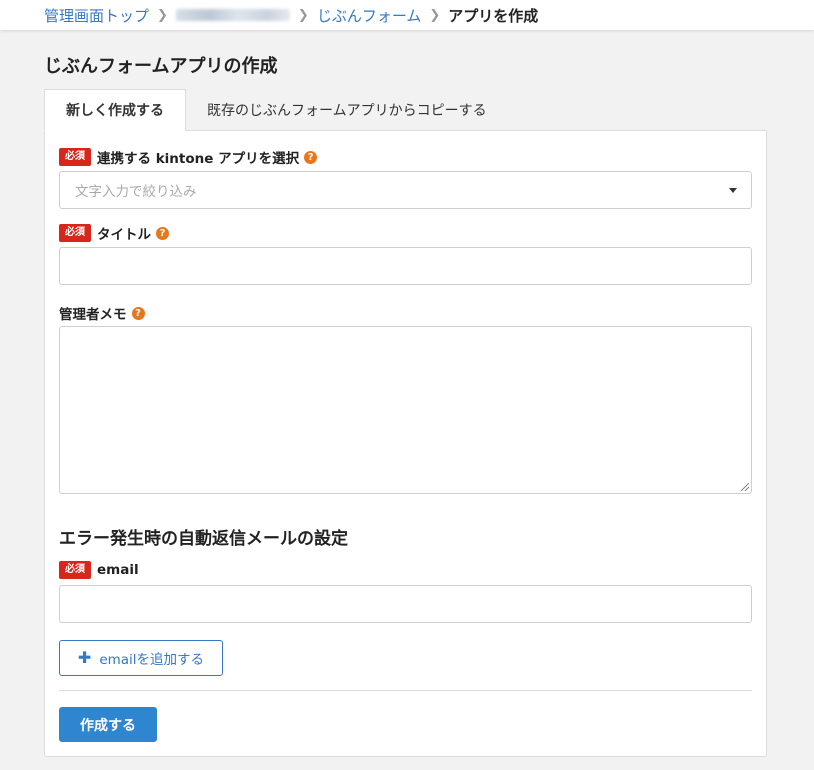 This screenshot has height=770, width=814. Describe the element at coordinates (161, 66) in the screenshot. I see `page-title: じぶんフォームアプリの作成` at that location.